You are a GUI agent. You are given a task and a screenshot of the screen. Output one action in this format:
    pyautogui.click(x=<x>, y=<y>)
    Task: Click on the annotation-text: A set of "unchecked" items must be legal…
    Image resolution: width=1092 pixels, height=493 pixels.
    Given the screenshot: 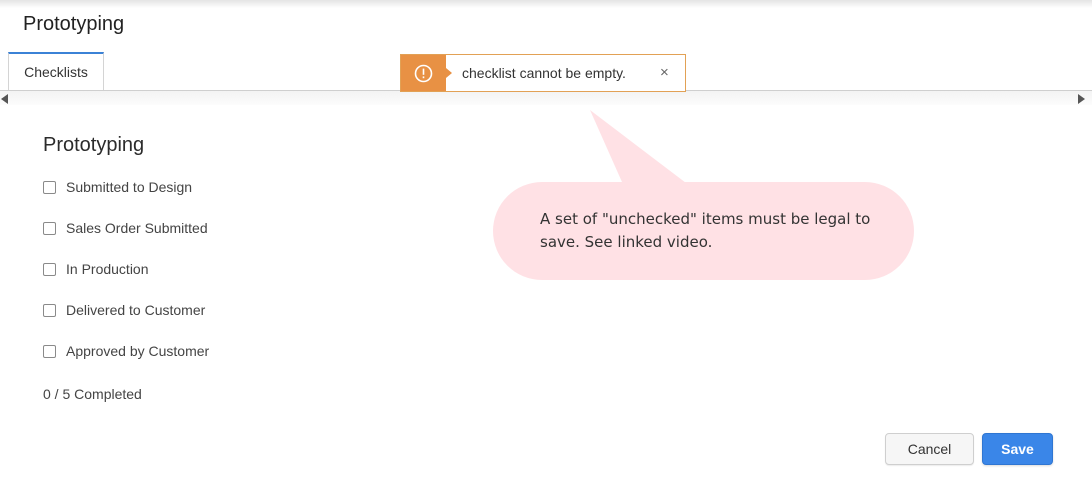 What is the action you would take?
    pyautogui.click(x=705, y=230)
    